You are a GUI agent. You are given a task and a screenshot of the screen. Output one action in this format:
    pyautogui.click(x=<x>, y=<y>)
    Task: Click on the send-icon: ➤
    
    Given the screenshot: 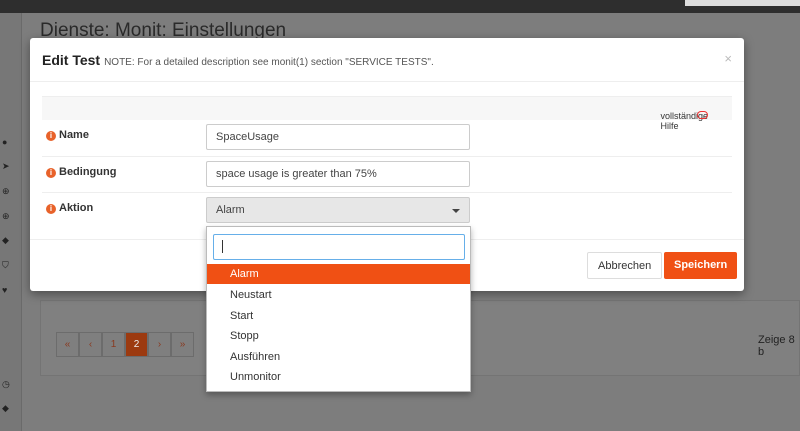 What is the action you would take?
    pyautogui.click(x=7, y=166)
    